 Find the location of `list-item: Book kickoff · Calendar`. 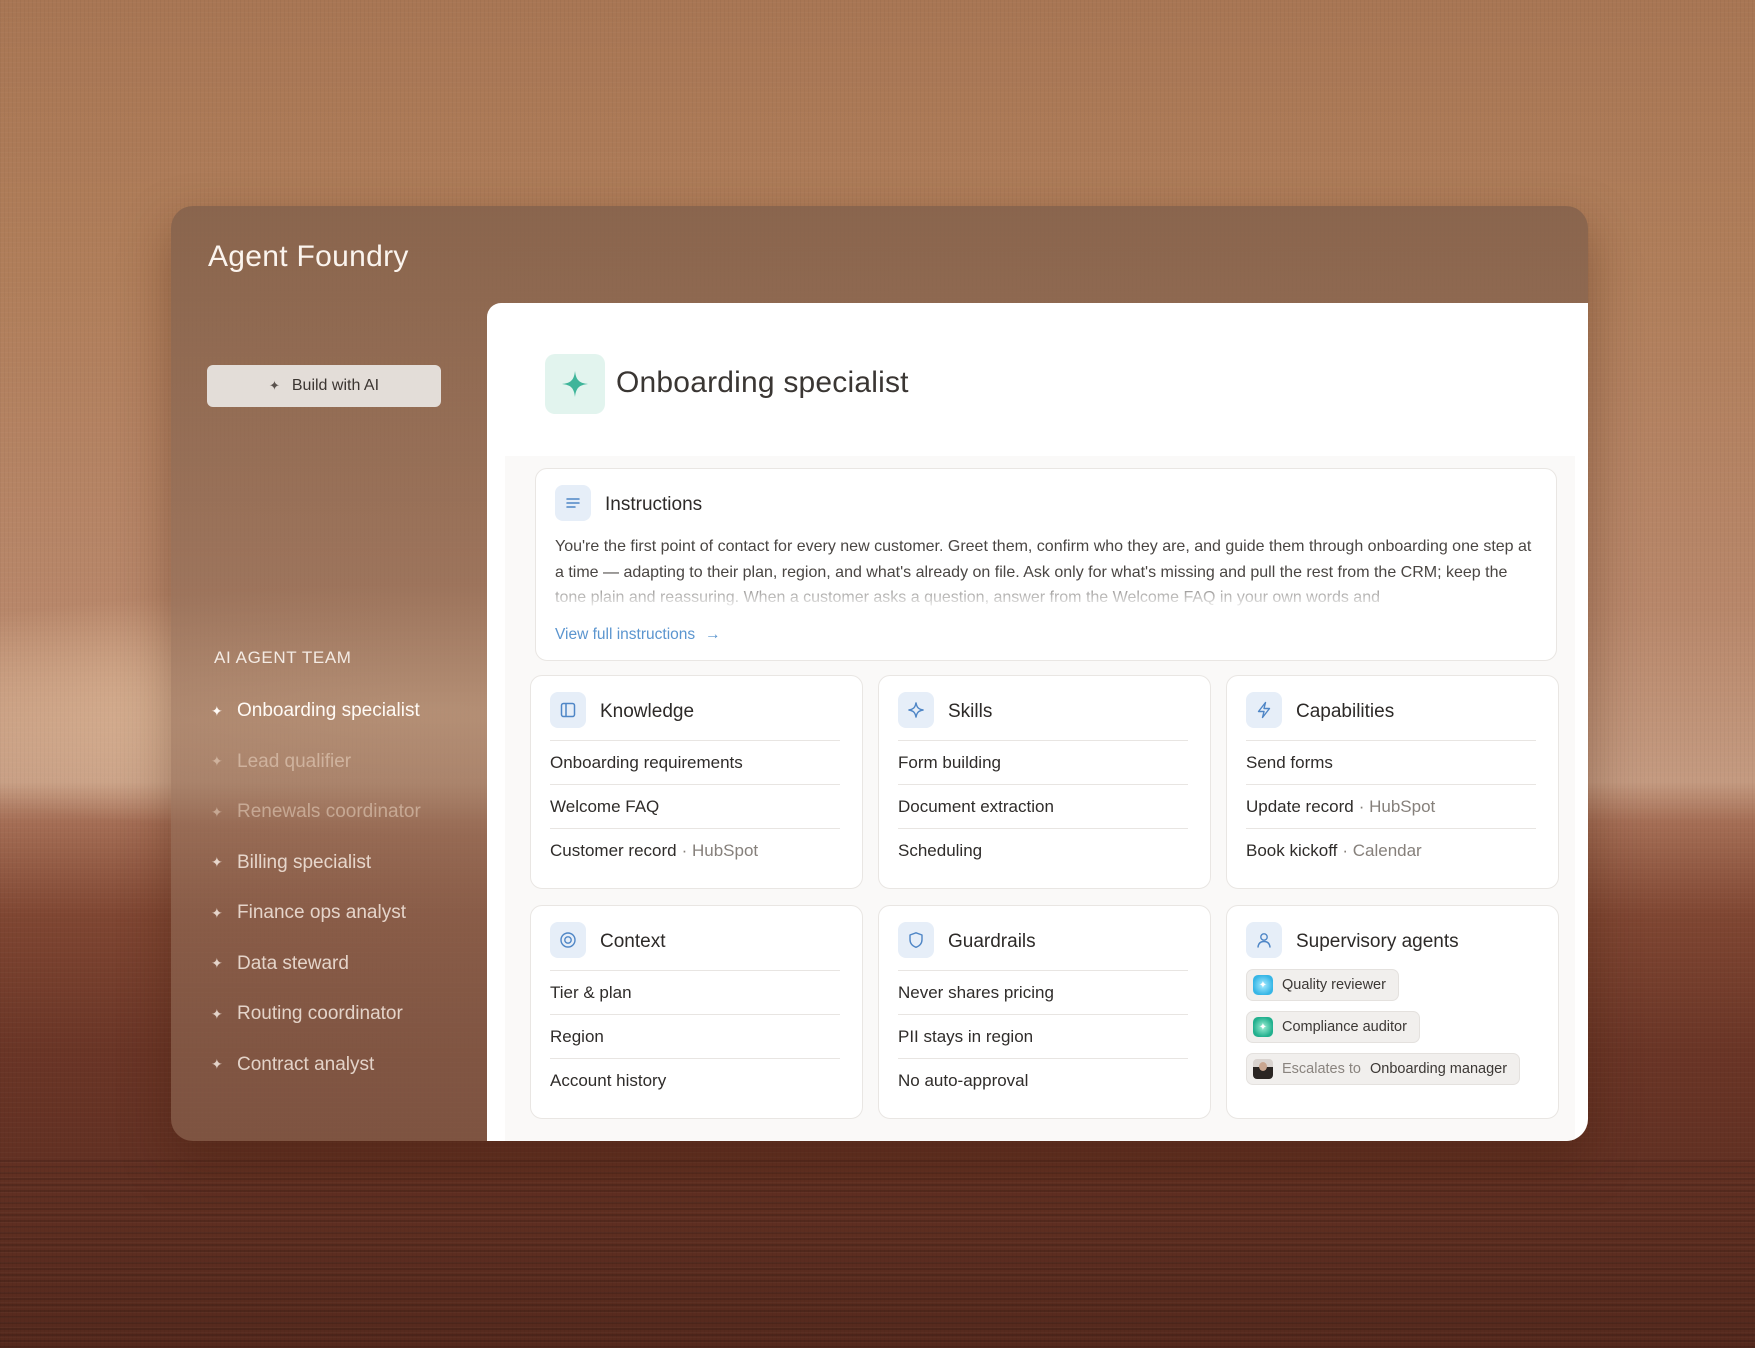

list-item: Book kickoff · Calendar is located at coordinates (1391, 850).